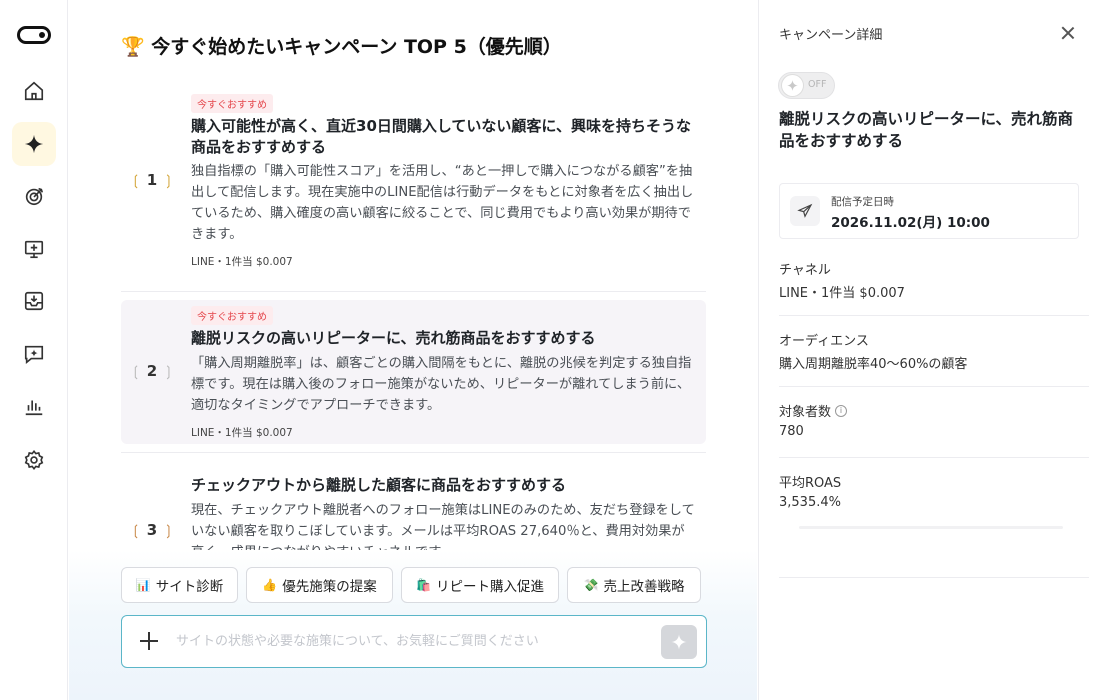 The width and height of the screenshot is (1100, 700). I want to click on monitor-plus-icon, so click(34, 249).